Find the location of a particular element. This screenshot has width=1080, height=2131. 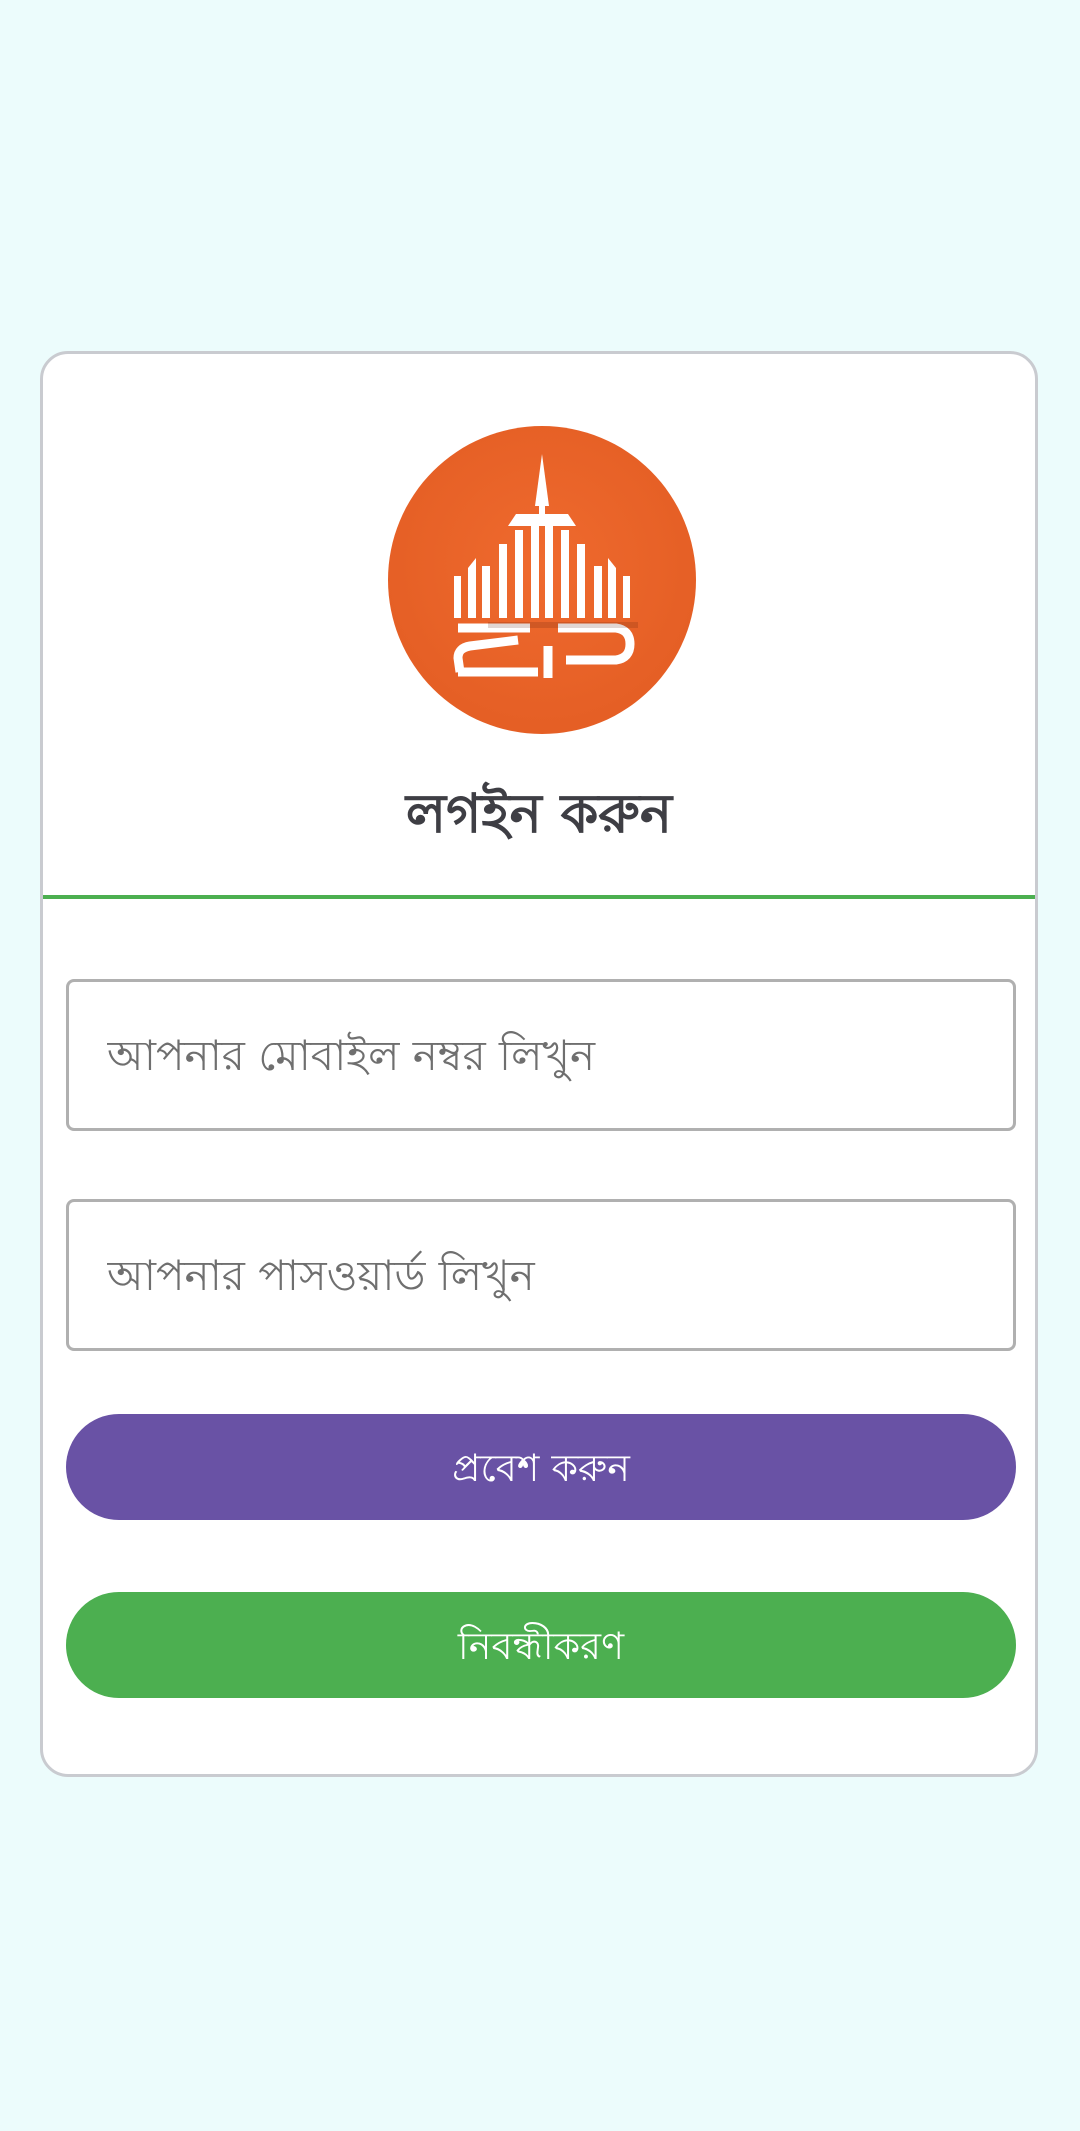

page-title: লগইন করুন is located at coordinates (539, 813).